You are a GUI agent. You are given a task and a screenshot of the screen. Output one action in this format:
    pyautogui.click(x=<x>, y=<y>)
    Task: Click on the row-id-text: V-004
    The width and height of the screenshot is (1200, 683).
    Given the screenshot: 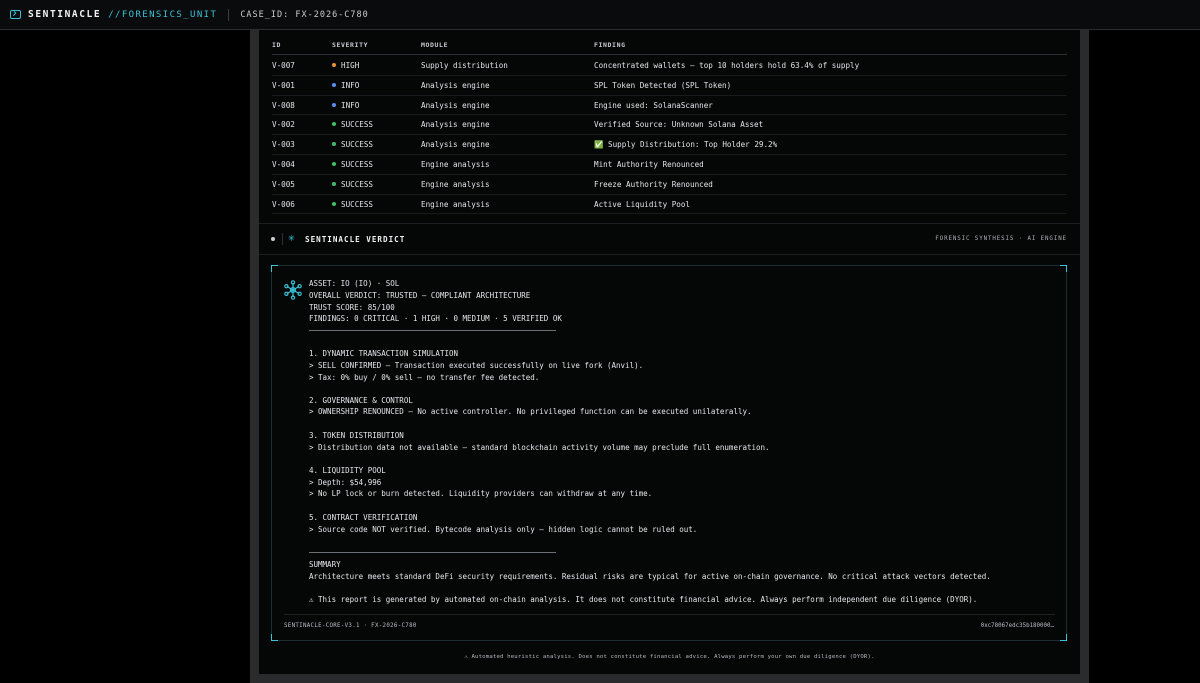 What is the action you would take?
    pyautogui.click(x=283, y=164)
    